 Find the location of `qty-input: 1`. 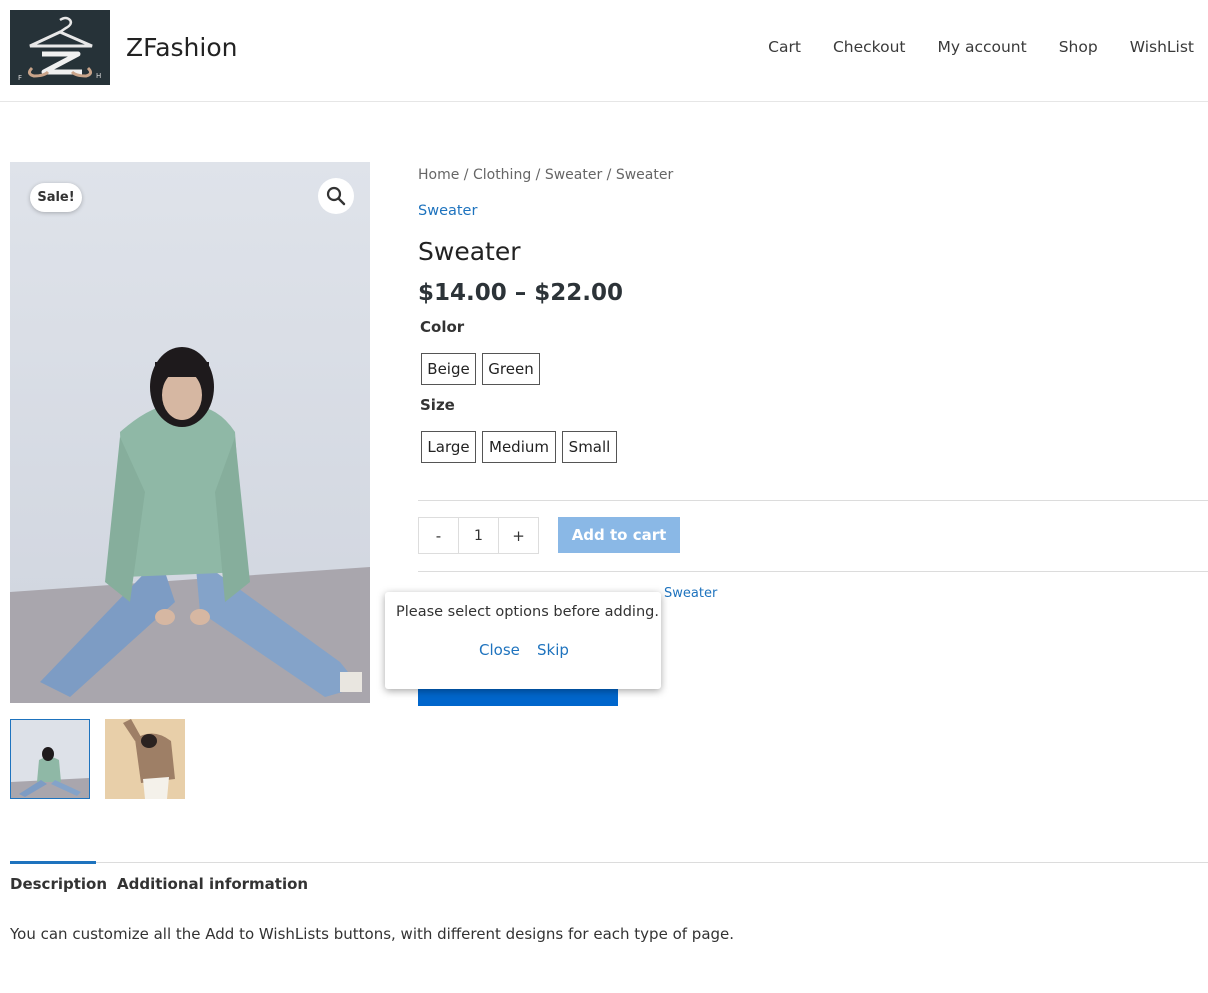

qty-input: 1 is located at coordinates (478, 535).